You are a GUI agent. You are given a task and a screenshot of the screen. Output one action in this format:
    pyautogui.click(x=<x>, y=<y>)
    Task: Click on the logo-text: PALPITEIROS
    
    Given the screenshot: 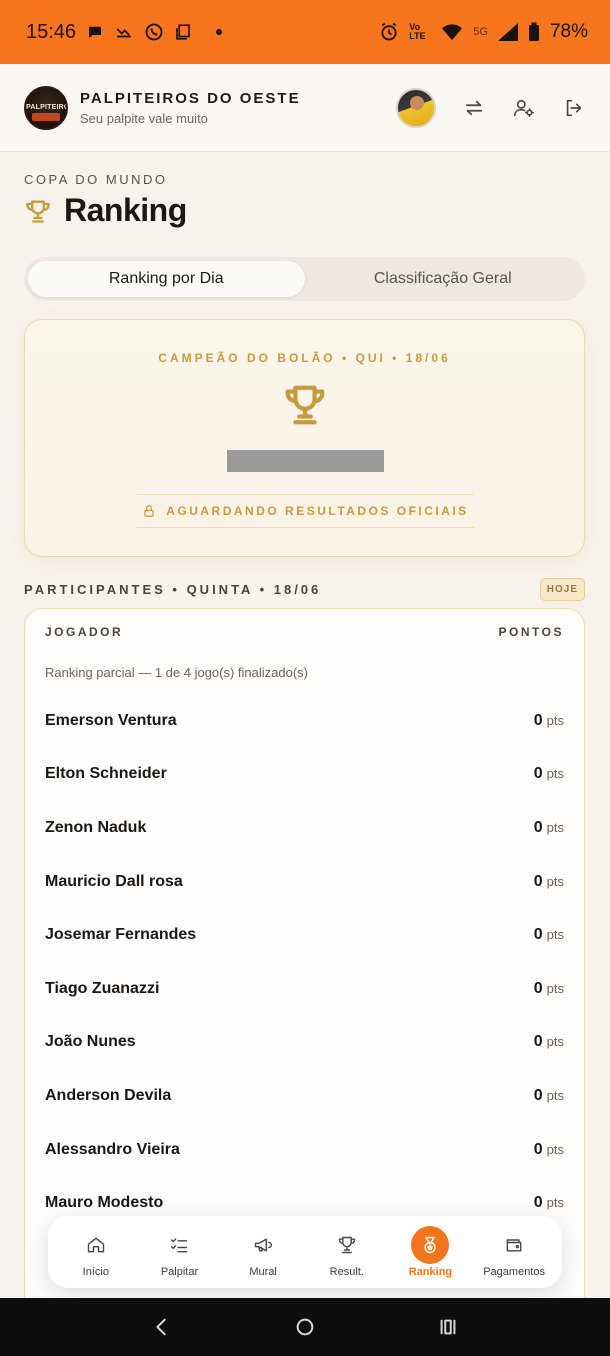 What is the action you would take?
    pyautogui.click(x=46, y=107)
    